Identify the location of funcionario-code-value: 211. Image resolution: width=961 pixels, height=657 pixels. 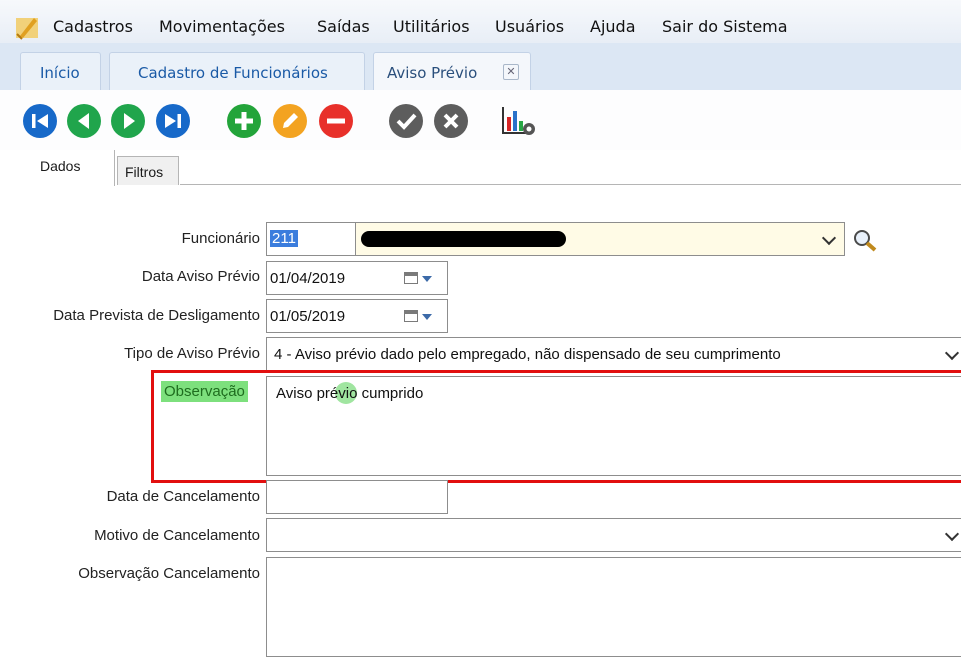
(284, 238).